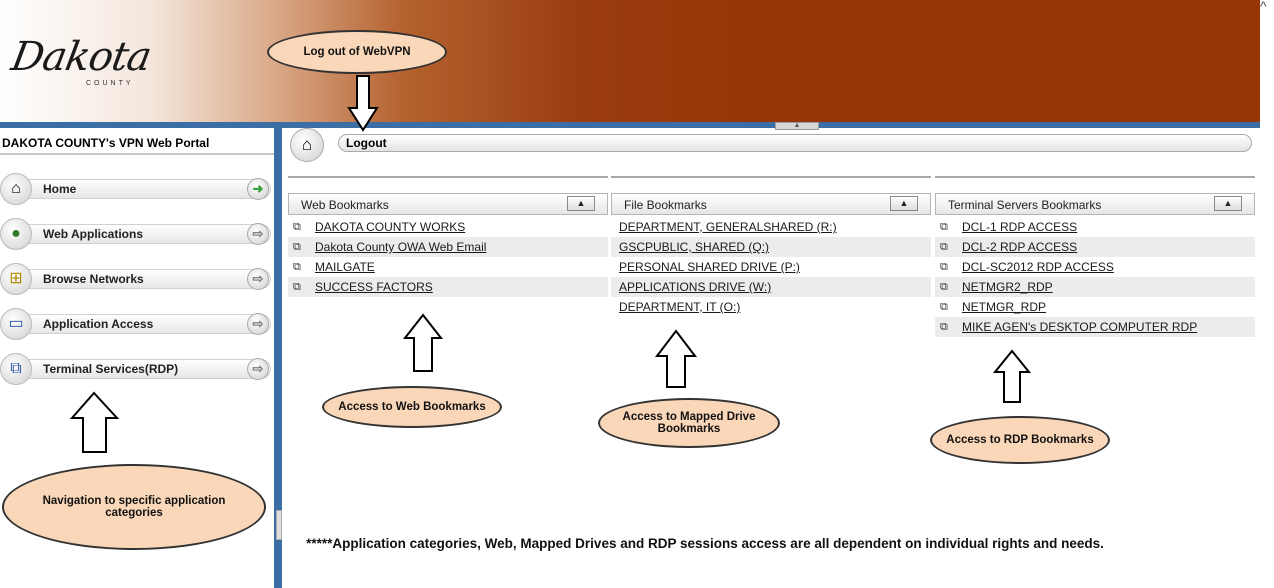  I want to click on list-item: ⧉ Dakota County OWA Web Email, so click(448, 247).